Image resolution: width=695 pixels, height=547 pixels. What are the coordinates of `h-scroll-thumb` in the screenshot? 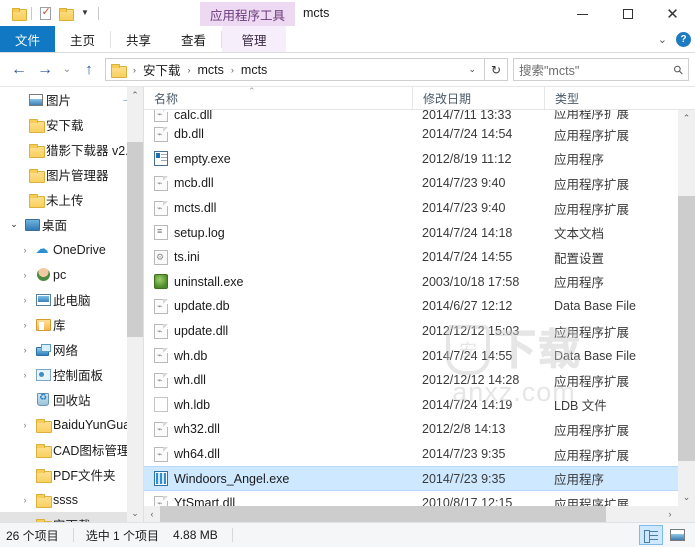 It's located at (383, 514).